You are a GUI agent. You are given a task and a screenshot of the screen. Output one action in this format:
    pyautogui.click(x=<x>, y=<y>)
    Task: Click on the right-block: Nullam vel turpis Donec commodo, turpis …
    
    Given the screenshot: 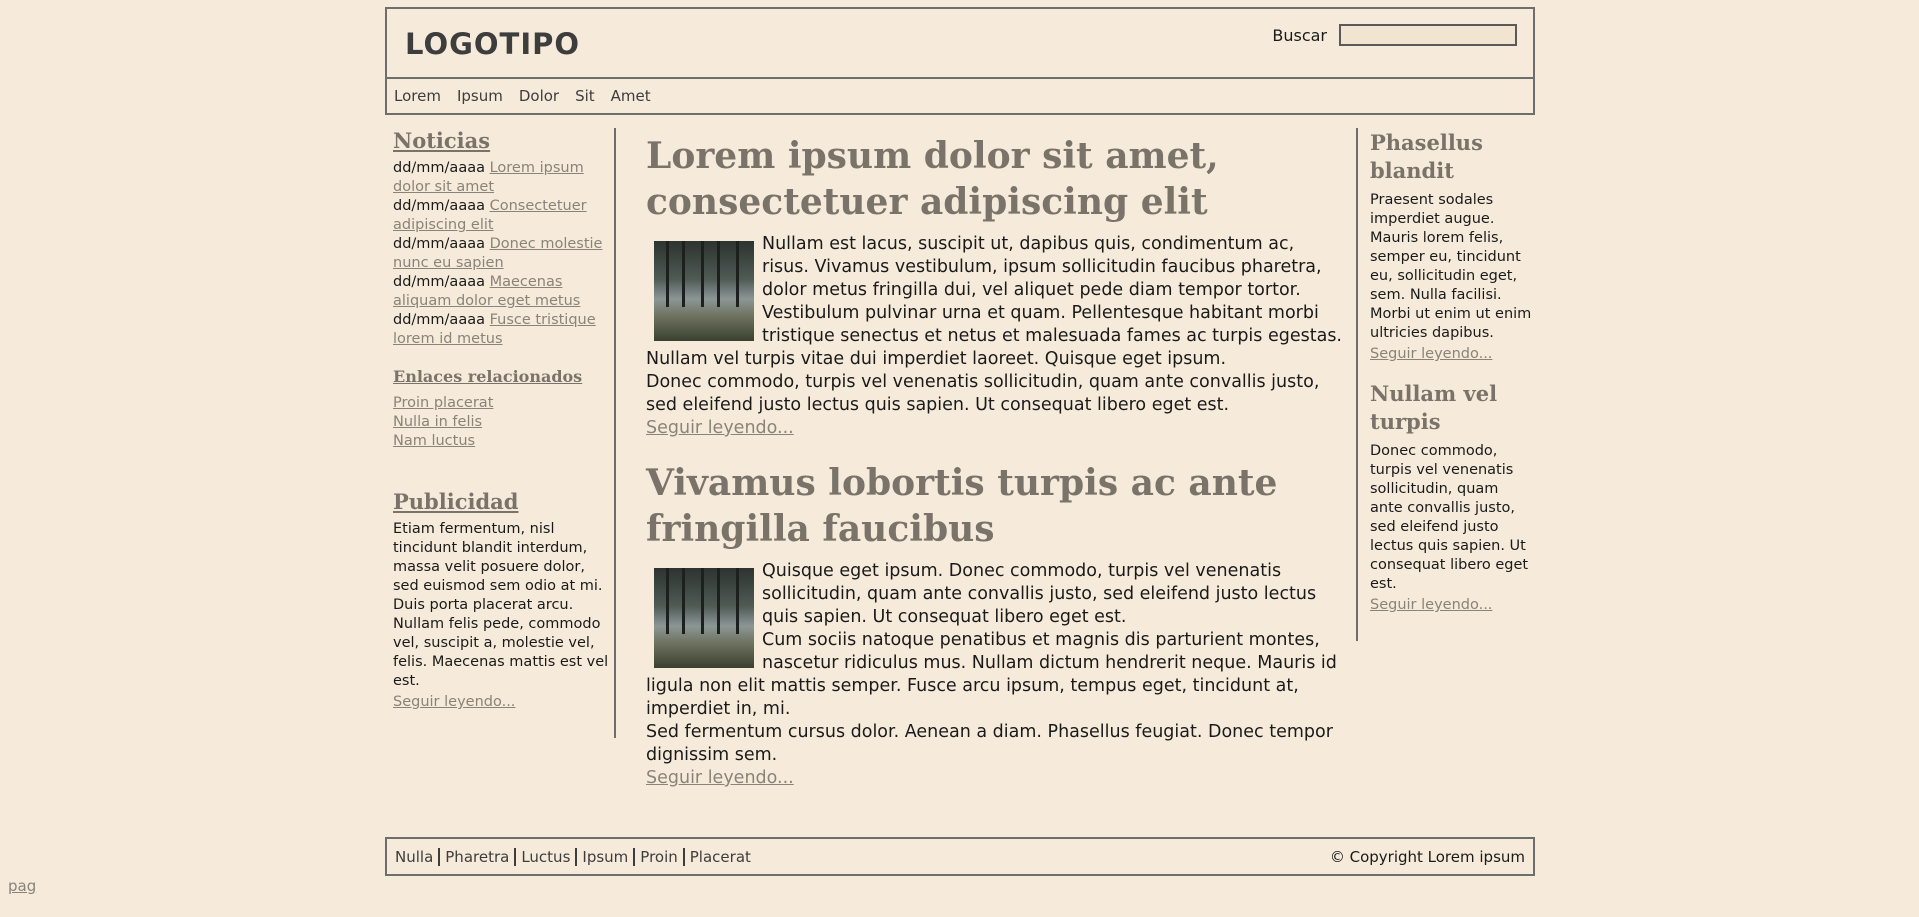 What is the action you would take?
    pyautogui.click(x=1451, y=496)
    